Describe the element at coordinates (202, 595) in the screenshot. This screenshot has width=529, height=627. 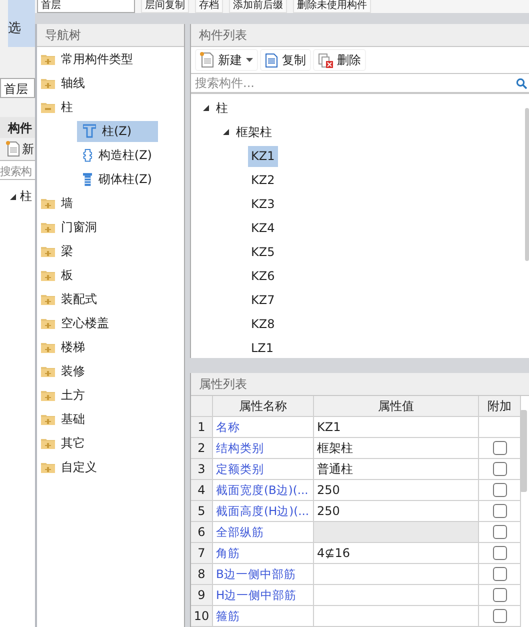
I see `row-number: 9` at that location.